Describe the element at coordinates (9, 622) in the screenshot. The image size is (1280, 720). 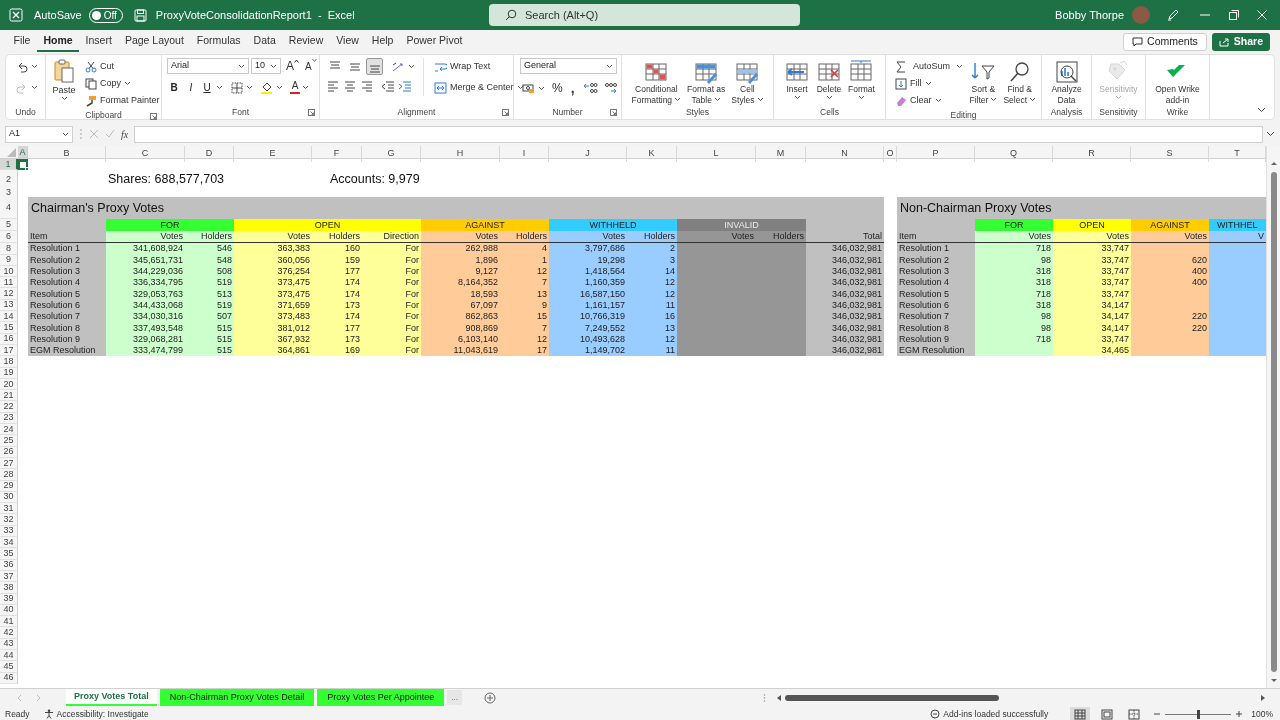
I see `row-header: 41` at that location.